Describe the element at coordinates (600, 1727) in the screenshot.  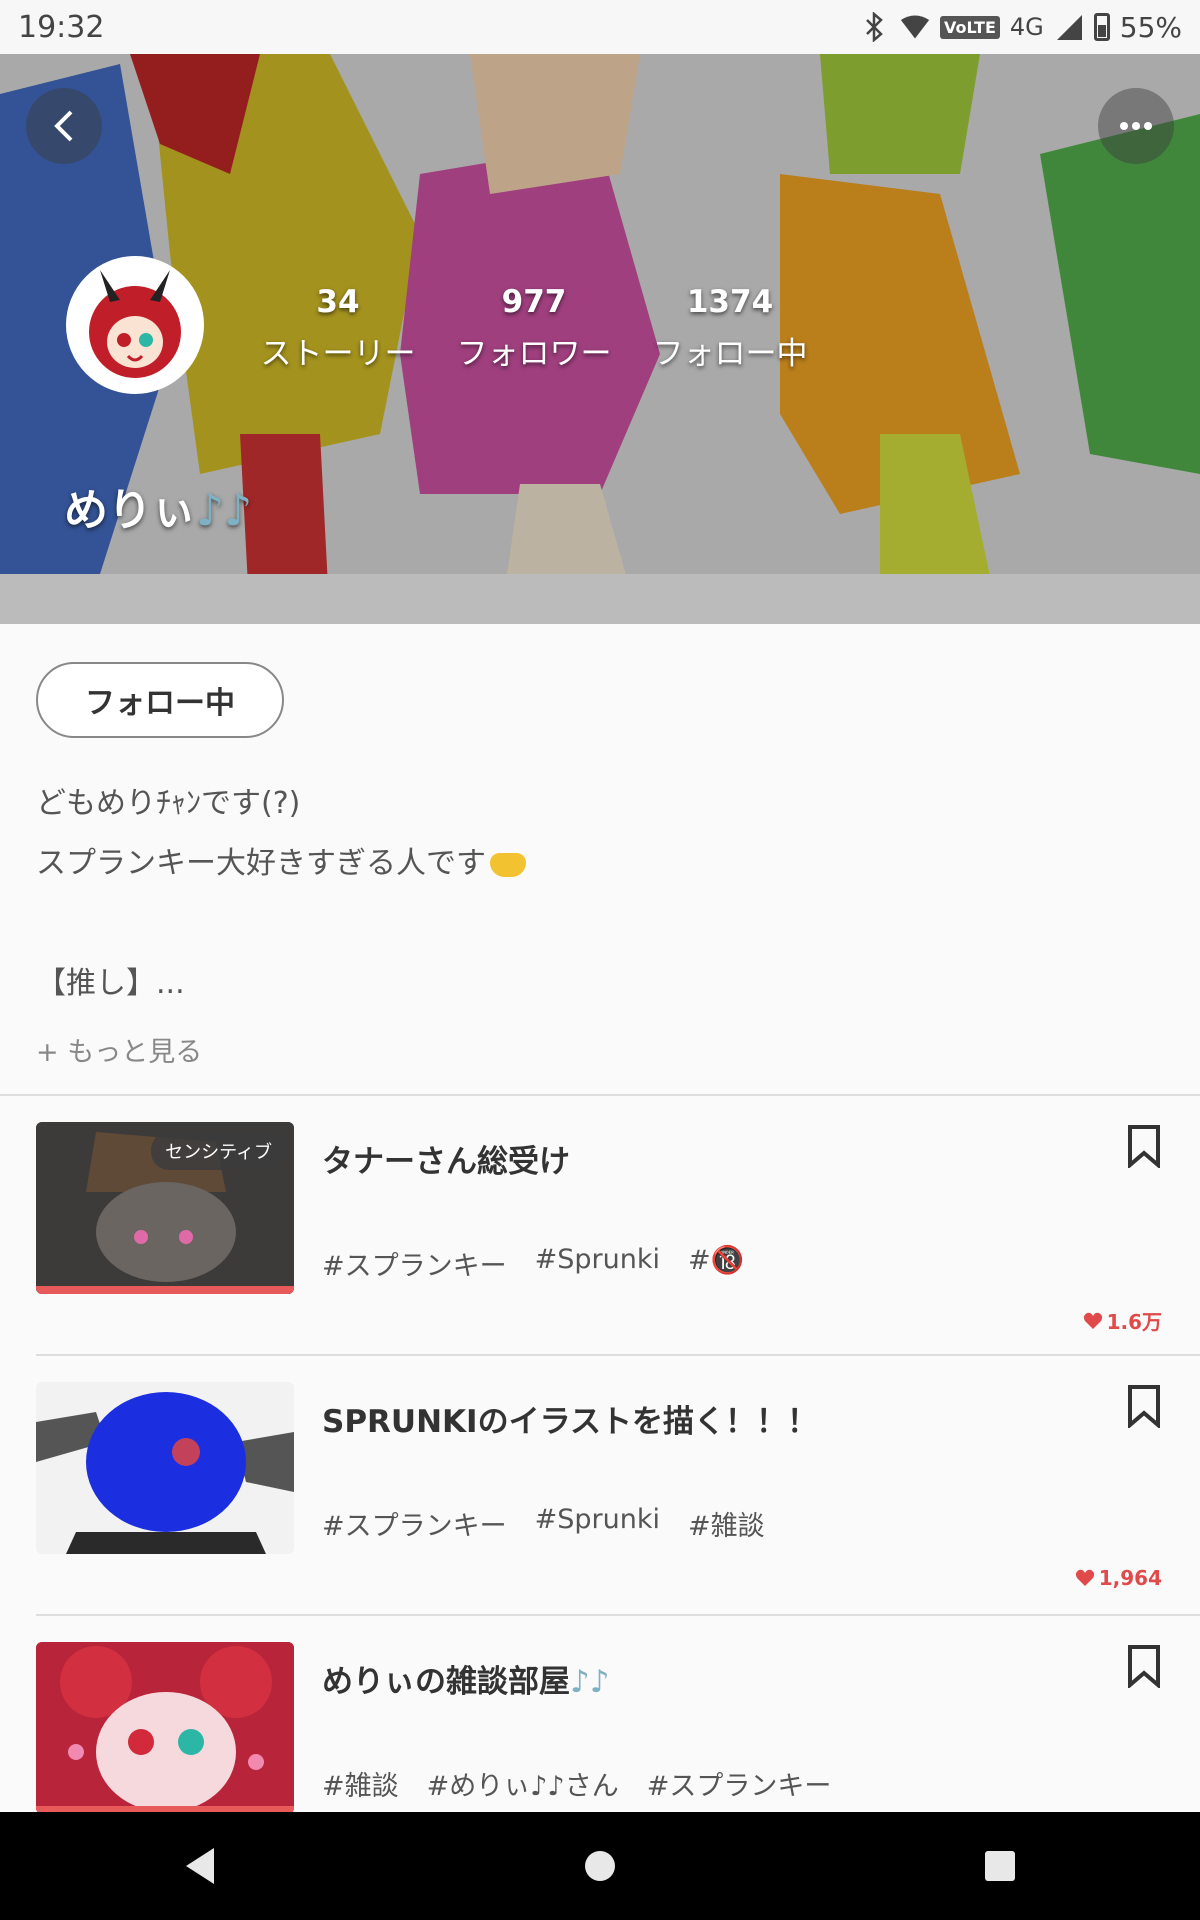
I see `story-card: めりぃの雑談部屋♪♪ #雑談 #めりぃ♪♪さん #スプランキー` at that location.